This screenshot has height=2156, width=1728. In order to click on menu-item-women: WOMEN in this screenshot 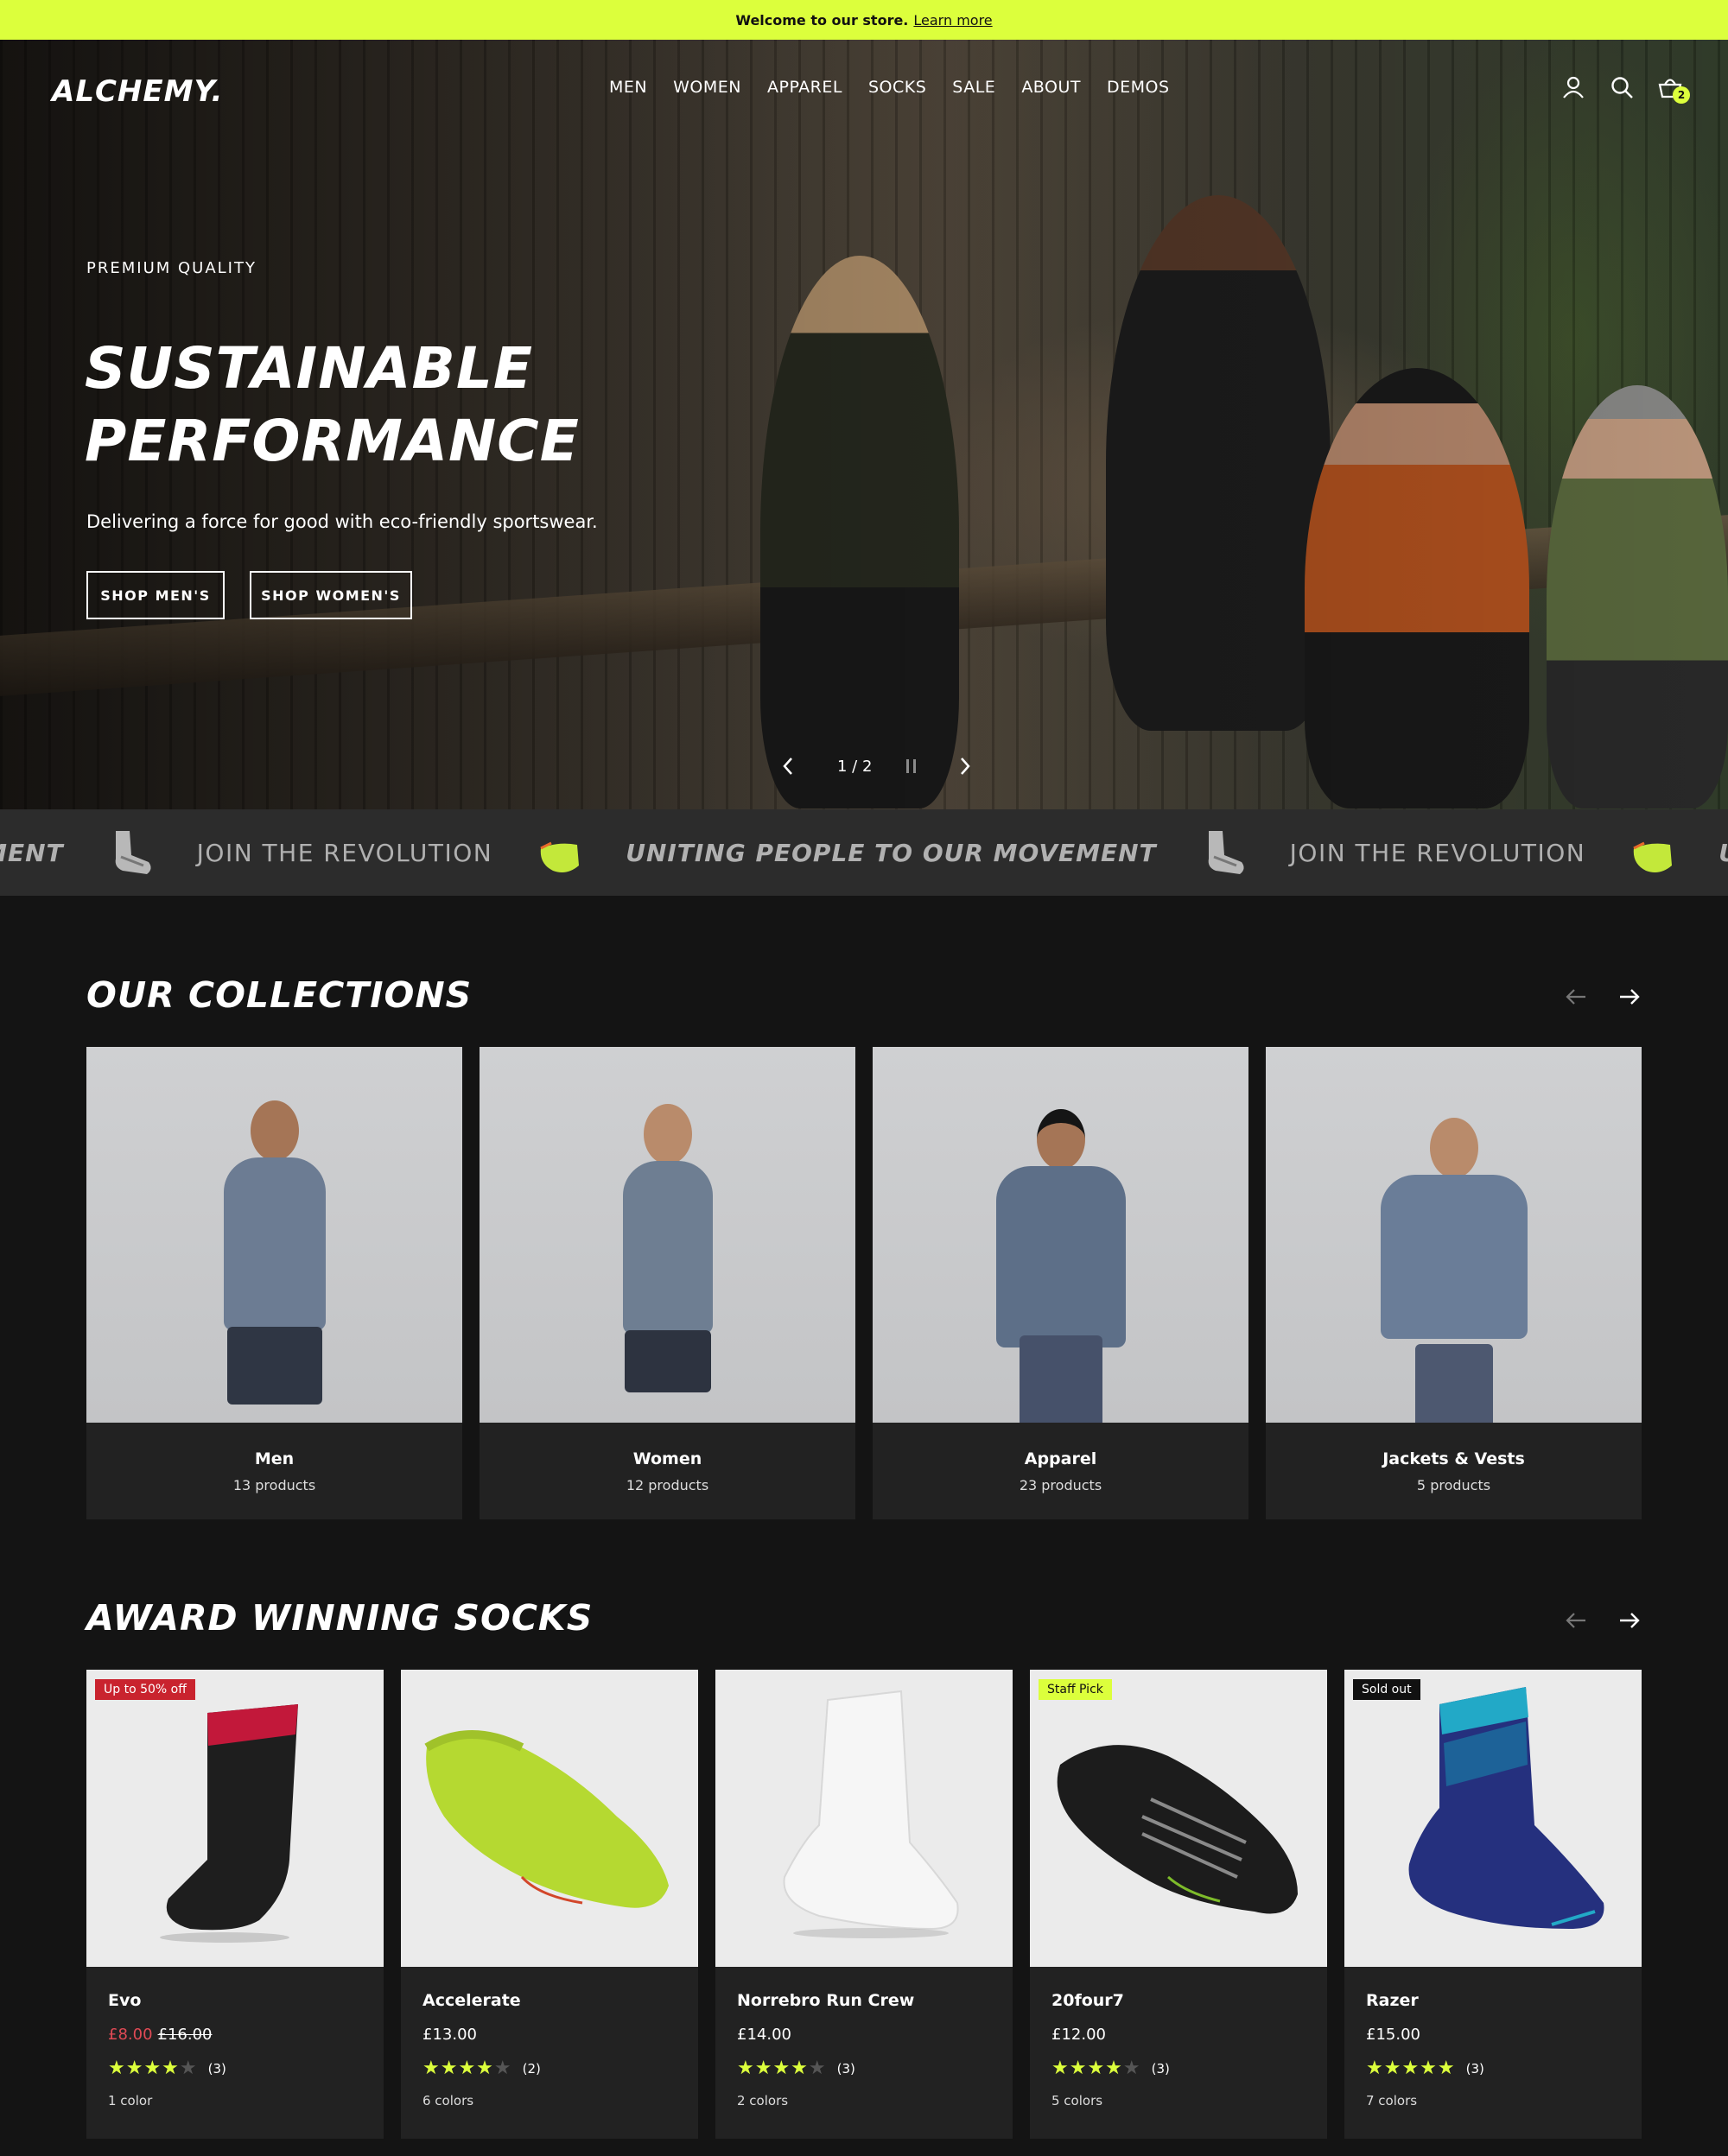, I will do `click(707, 88)`.